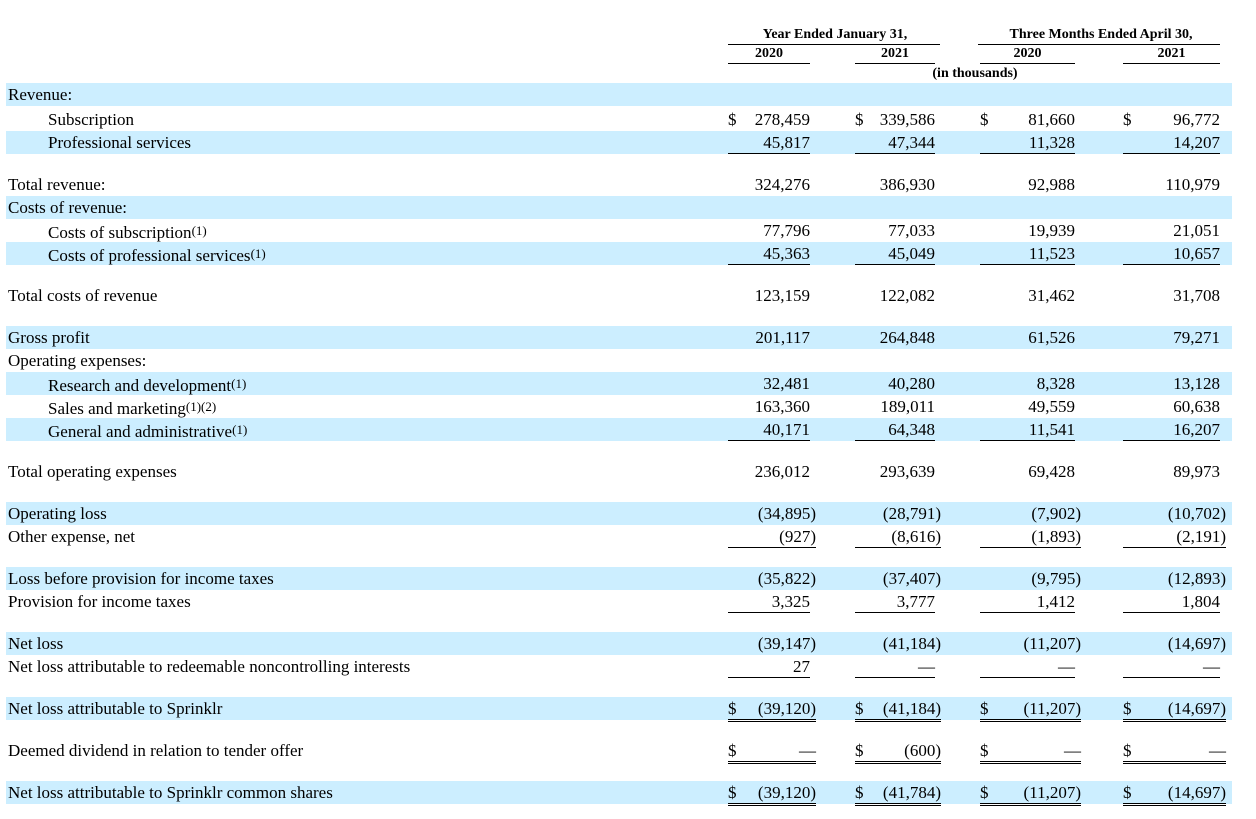 This screenshot has height=819, width=1256. What do you see at coordinates (907, 295) in the screenshot?
I see `cell-value: 122,082` at bounding box center [907, 295].